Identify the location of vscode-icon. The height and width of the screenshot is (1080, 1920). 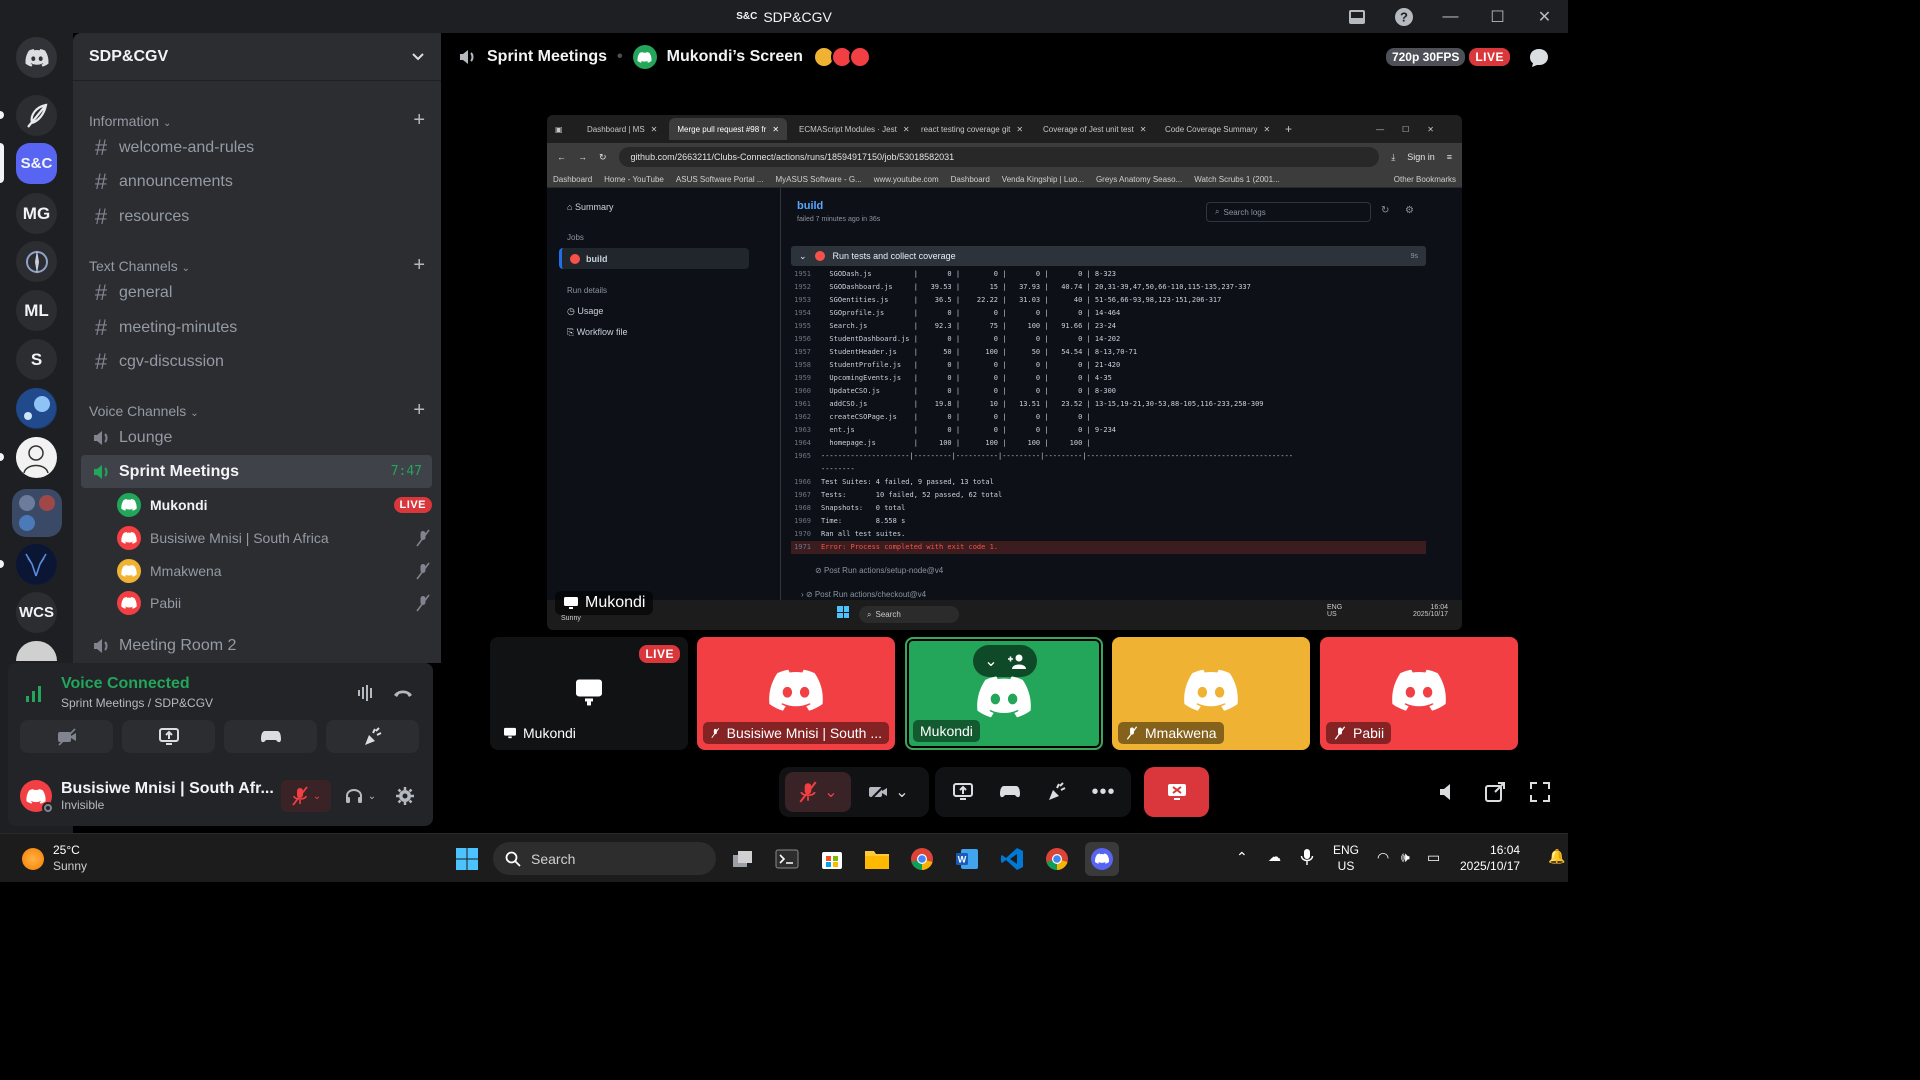
(1012, 859).